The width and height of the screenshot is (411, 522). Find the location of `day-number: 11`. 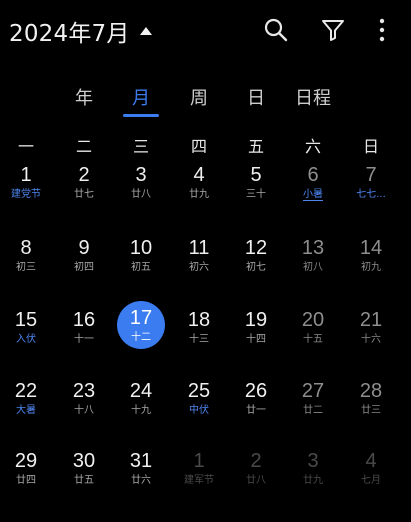

day-number: 11 is located at coordinates (199, 248).